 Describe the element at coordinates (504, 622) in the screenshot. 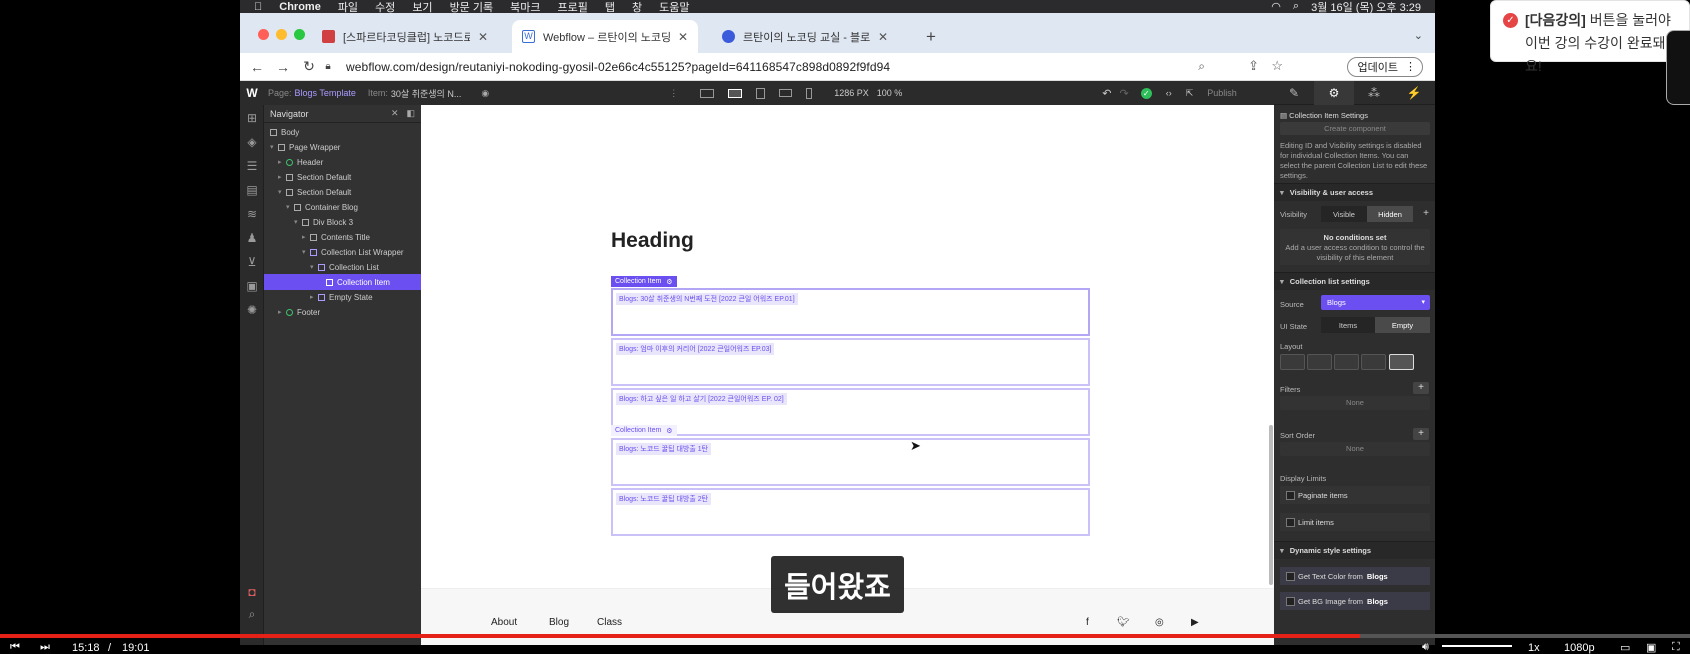

I see `footer-link-about: About` at that location.